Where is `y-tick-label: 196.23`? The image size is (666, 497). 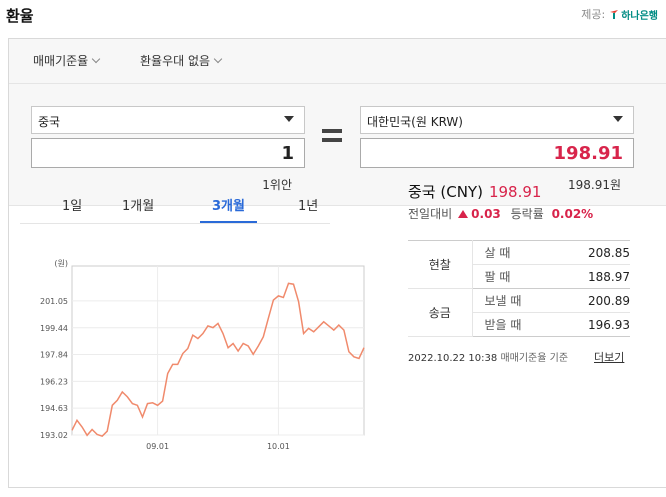
y-tick-label: 196.23 is located at coordinates (54, 381).